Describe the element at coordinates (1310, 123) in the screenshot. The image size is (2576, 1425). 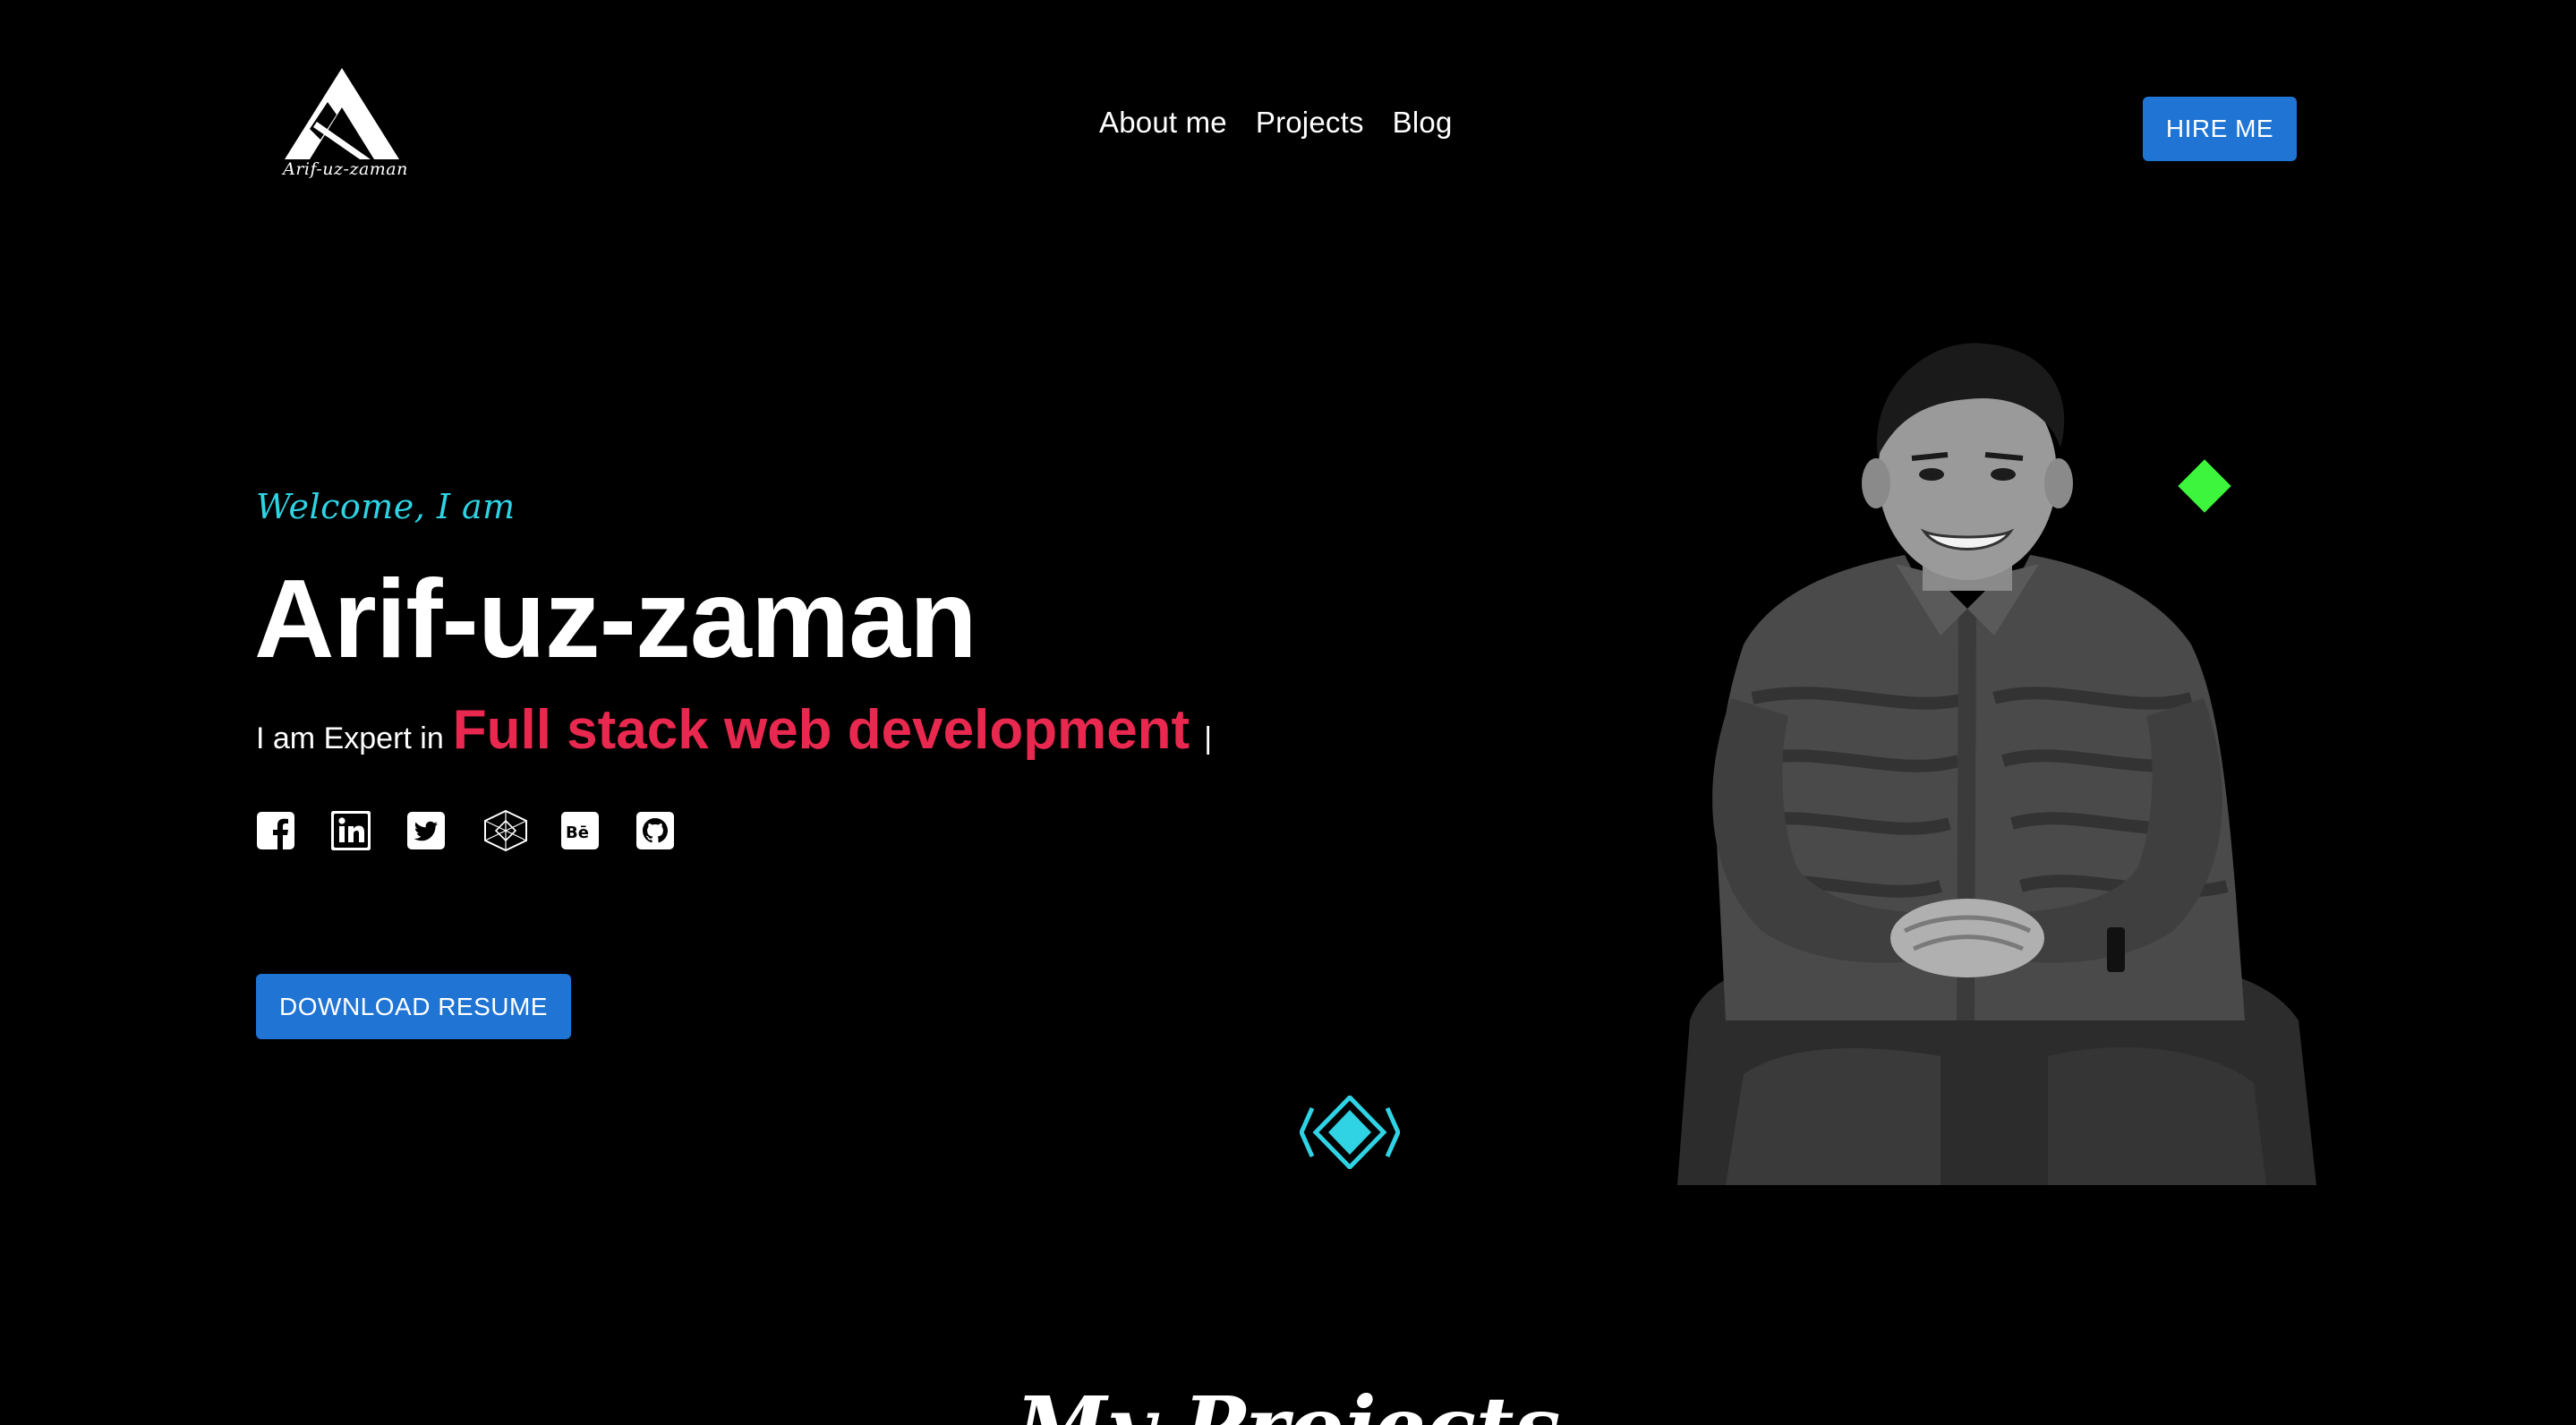
I see `nav-projects: Projects` at that location.